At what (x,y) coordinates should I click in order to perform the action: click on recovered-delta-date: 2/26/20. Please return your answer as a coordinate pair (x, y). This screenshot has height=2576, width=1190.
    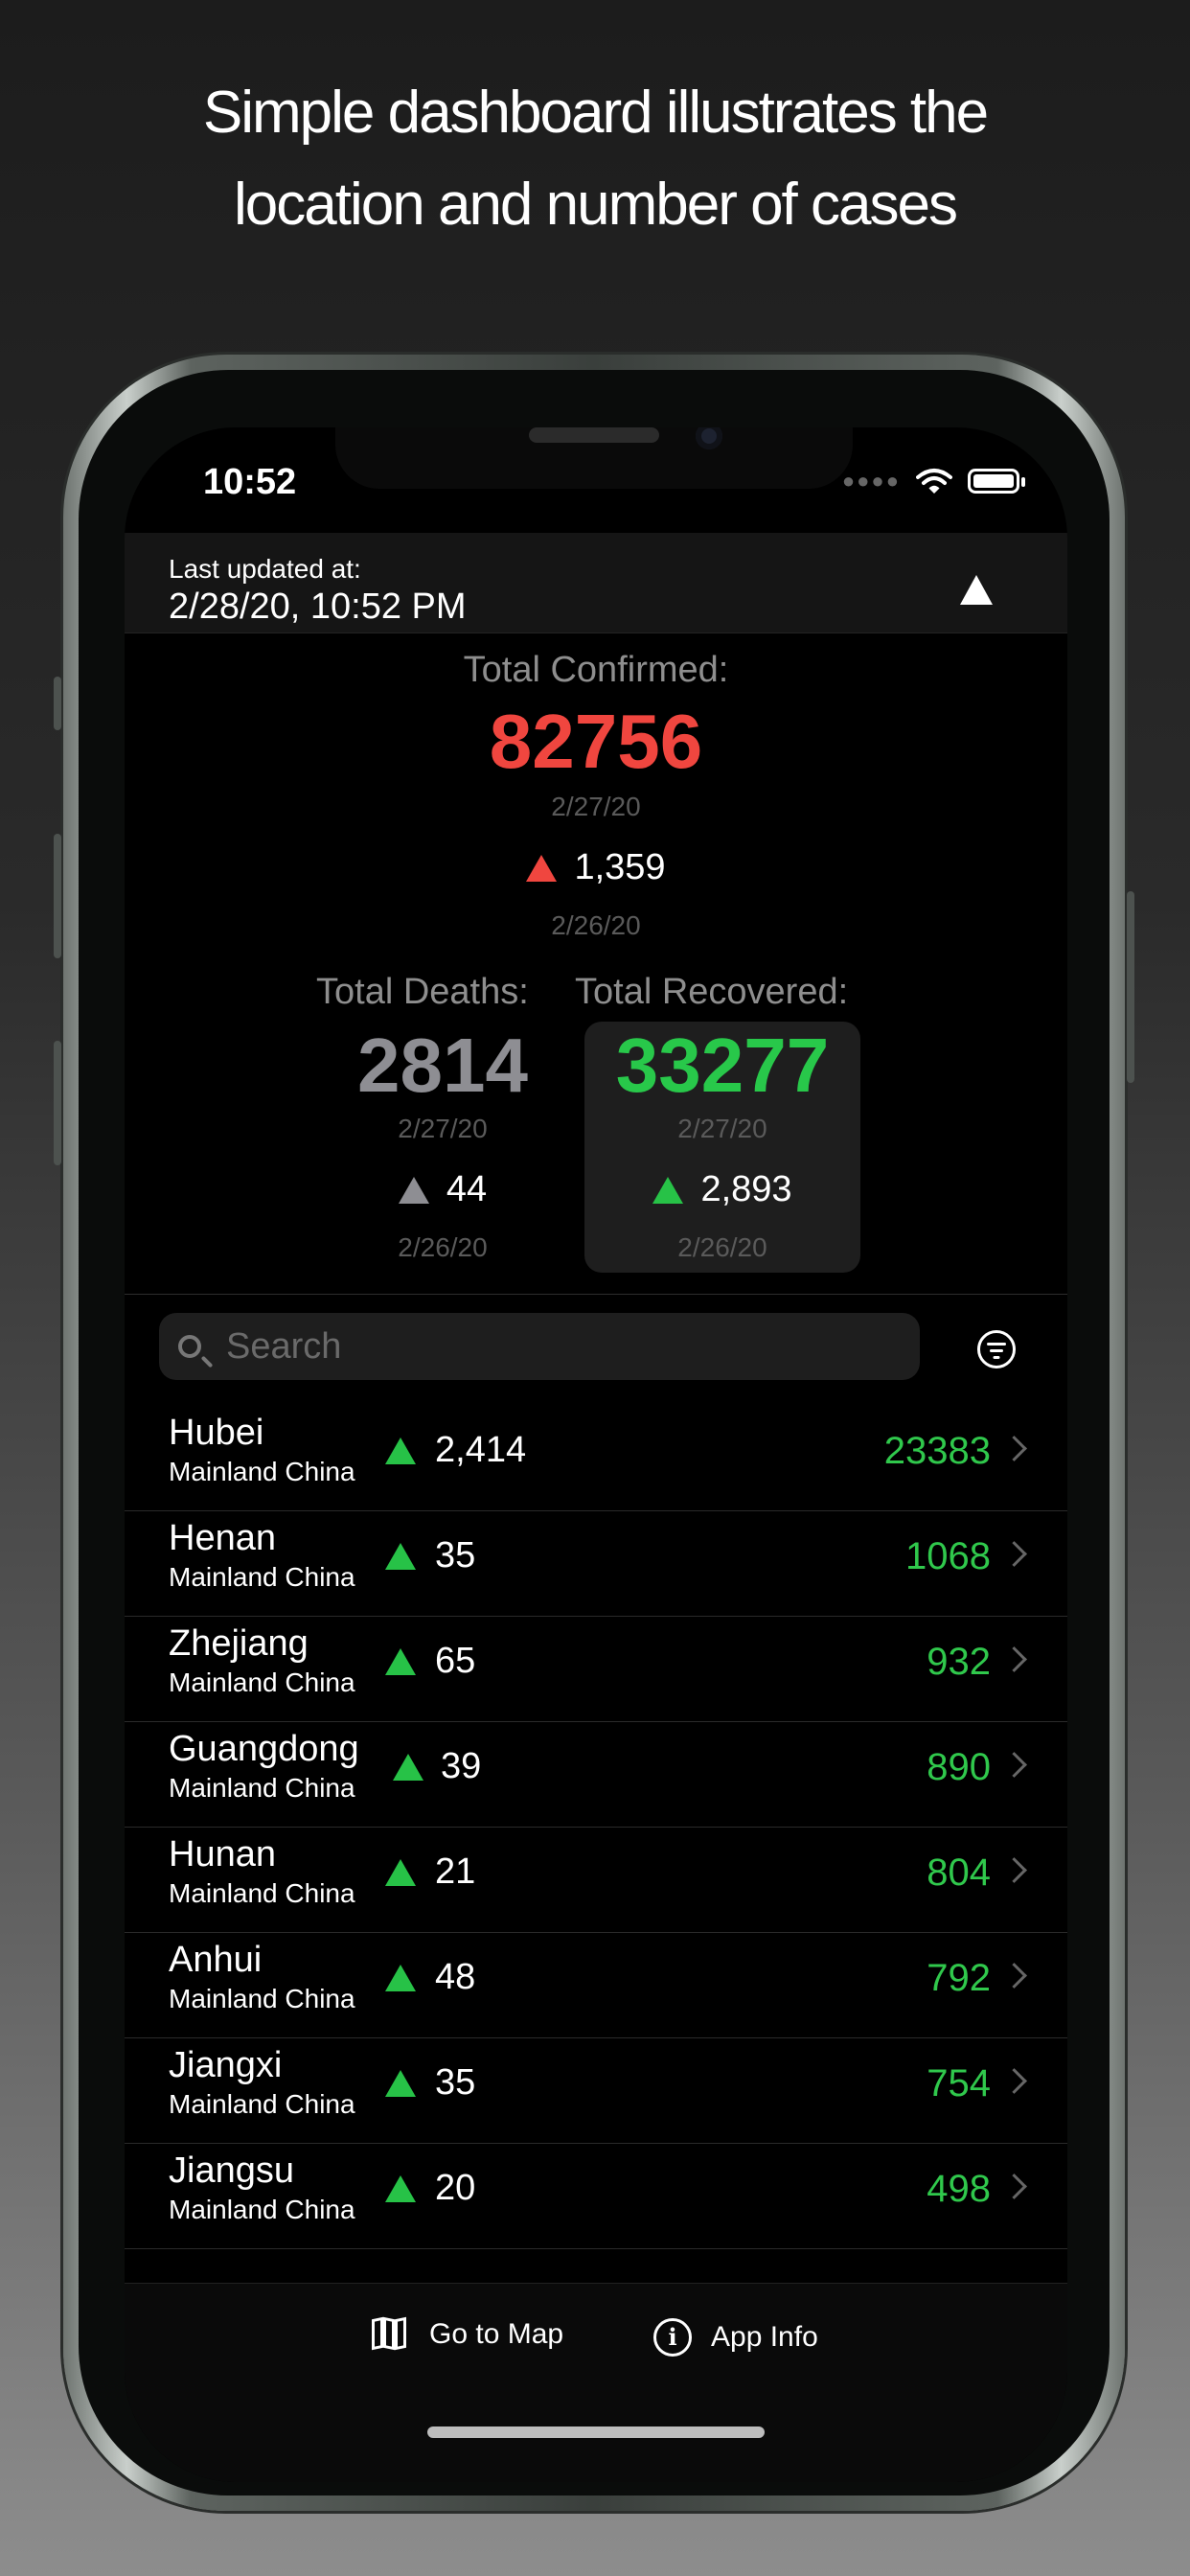
    Looking at the image, I should click on (722, 1247).